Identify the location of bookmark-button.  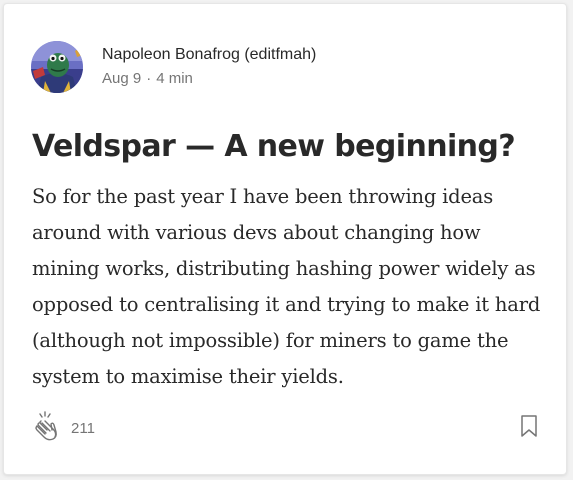
(529, 428).